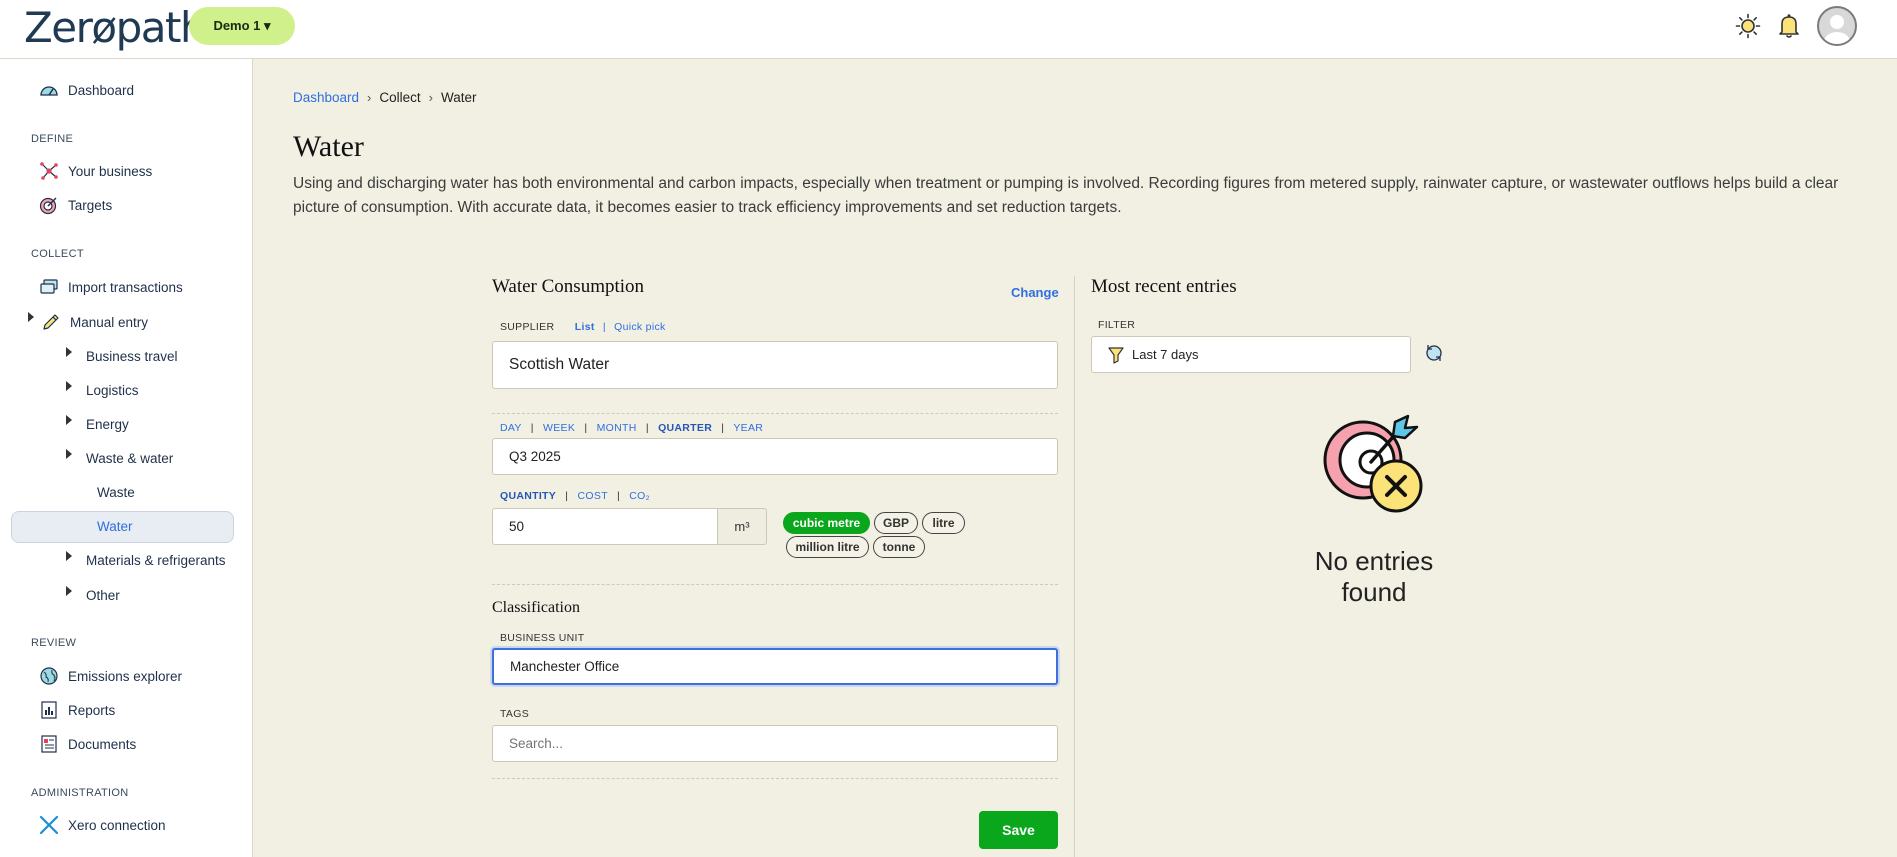  What do you see at coordinates (328, 146) in the screenshot?
I see `page-title: Water` at bounding box center [328, 146].